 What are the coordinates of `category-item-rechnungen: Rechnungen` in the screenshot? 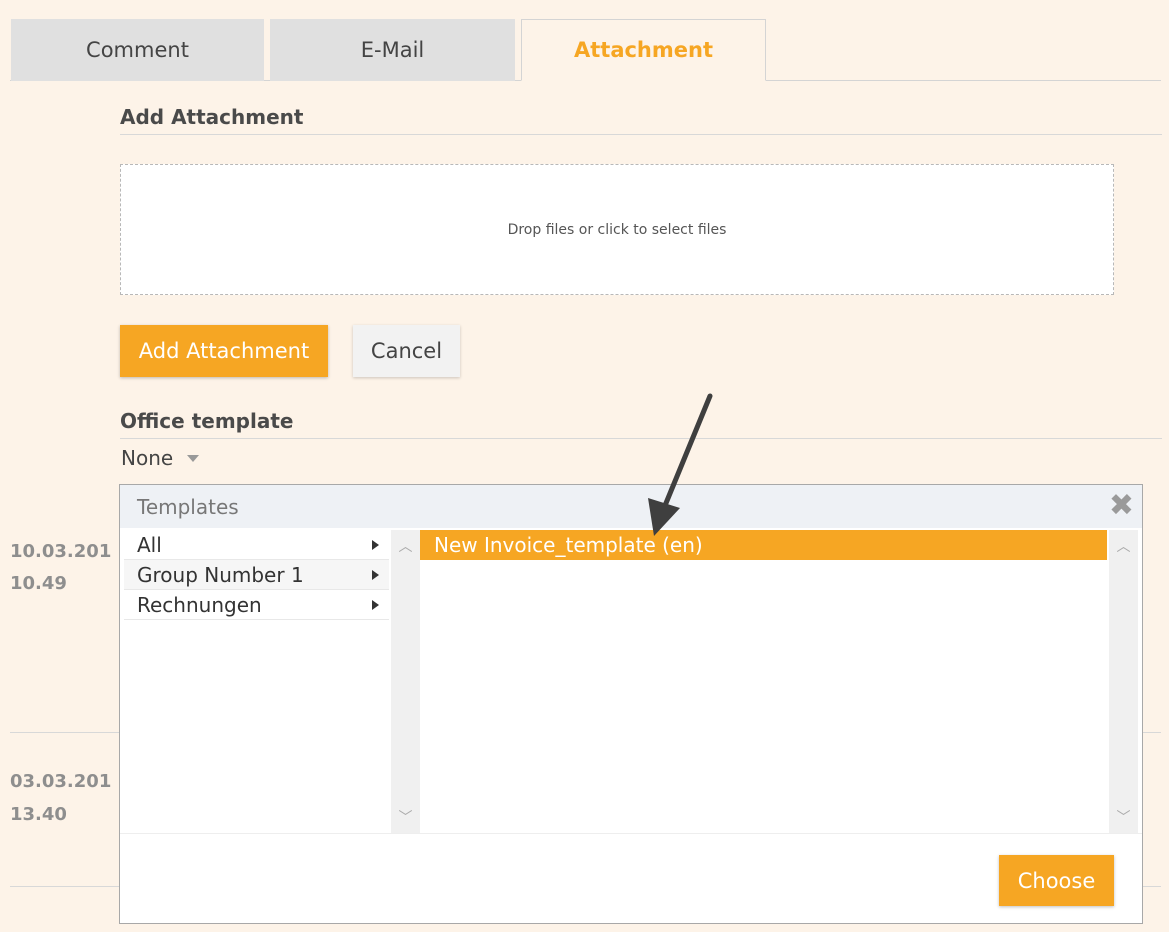 It's located at (256, 605).